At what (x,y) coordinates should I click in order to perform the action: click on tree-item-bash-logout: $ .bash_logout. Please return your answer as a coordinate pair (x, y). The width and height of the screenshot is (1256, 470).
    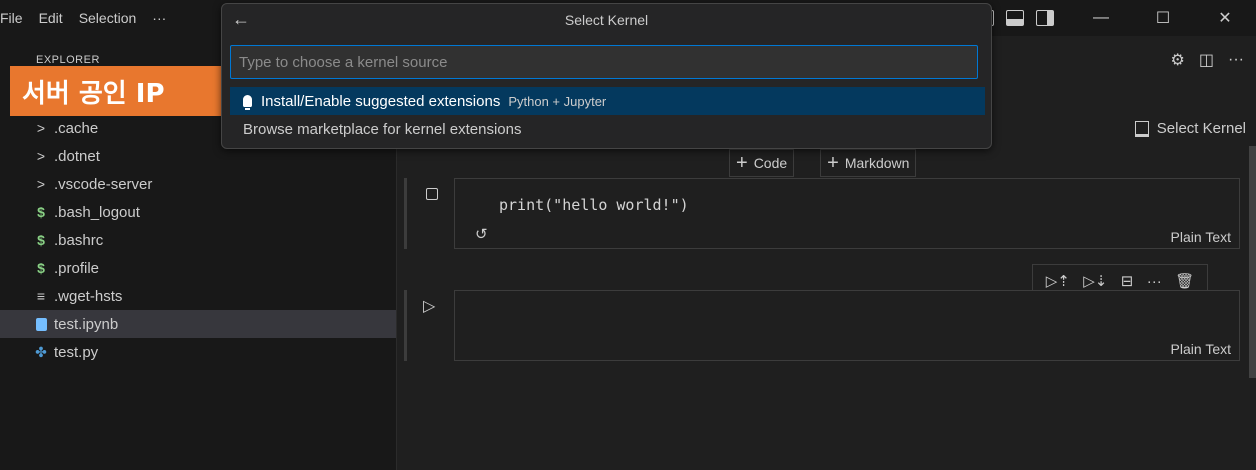
    Looking at the image, I should click on (198, 212).